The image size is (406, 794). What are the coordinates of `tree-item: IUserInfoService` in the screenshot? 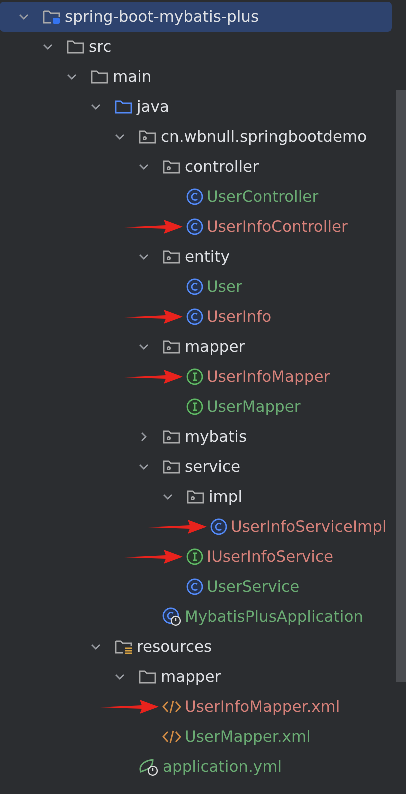 It's located at (198, 557).